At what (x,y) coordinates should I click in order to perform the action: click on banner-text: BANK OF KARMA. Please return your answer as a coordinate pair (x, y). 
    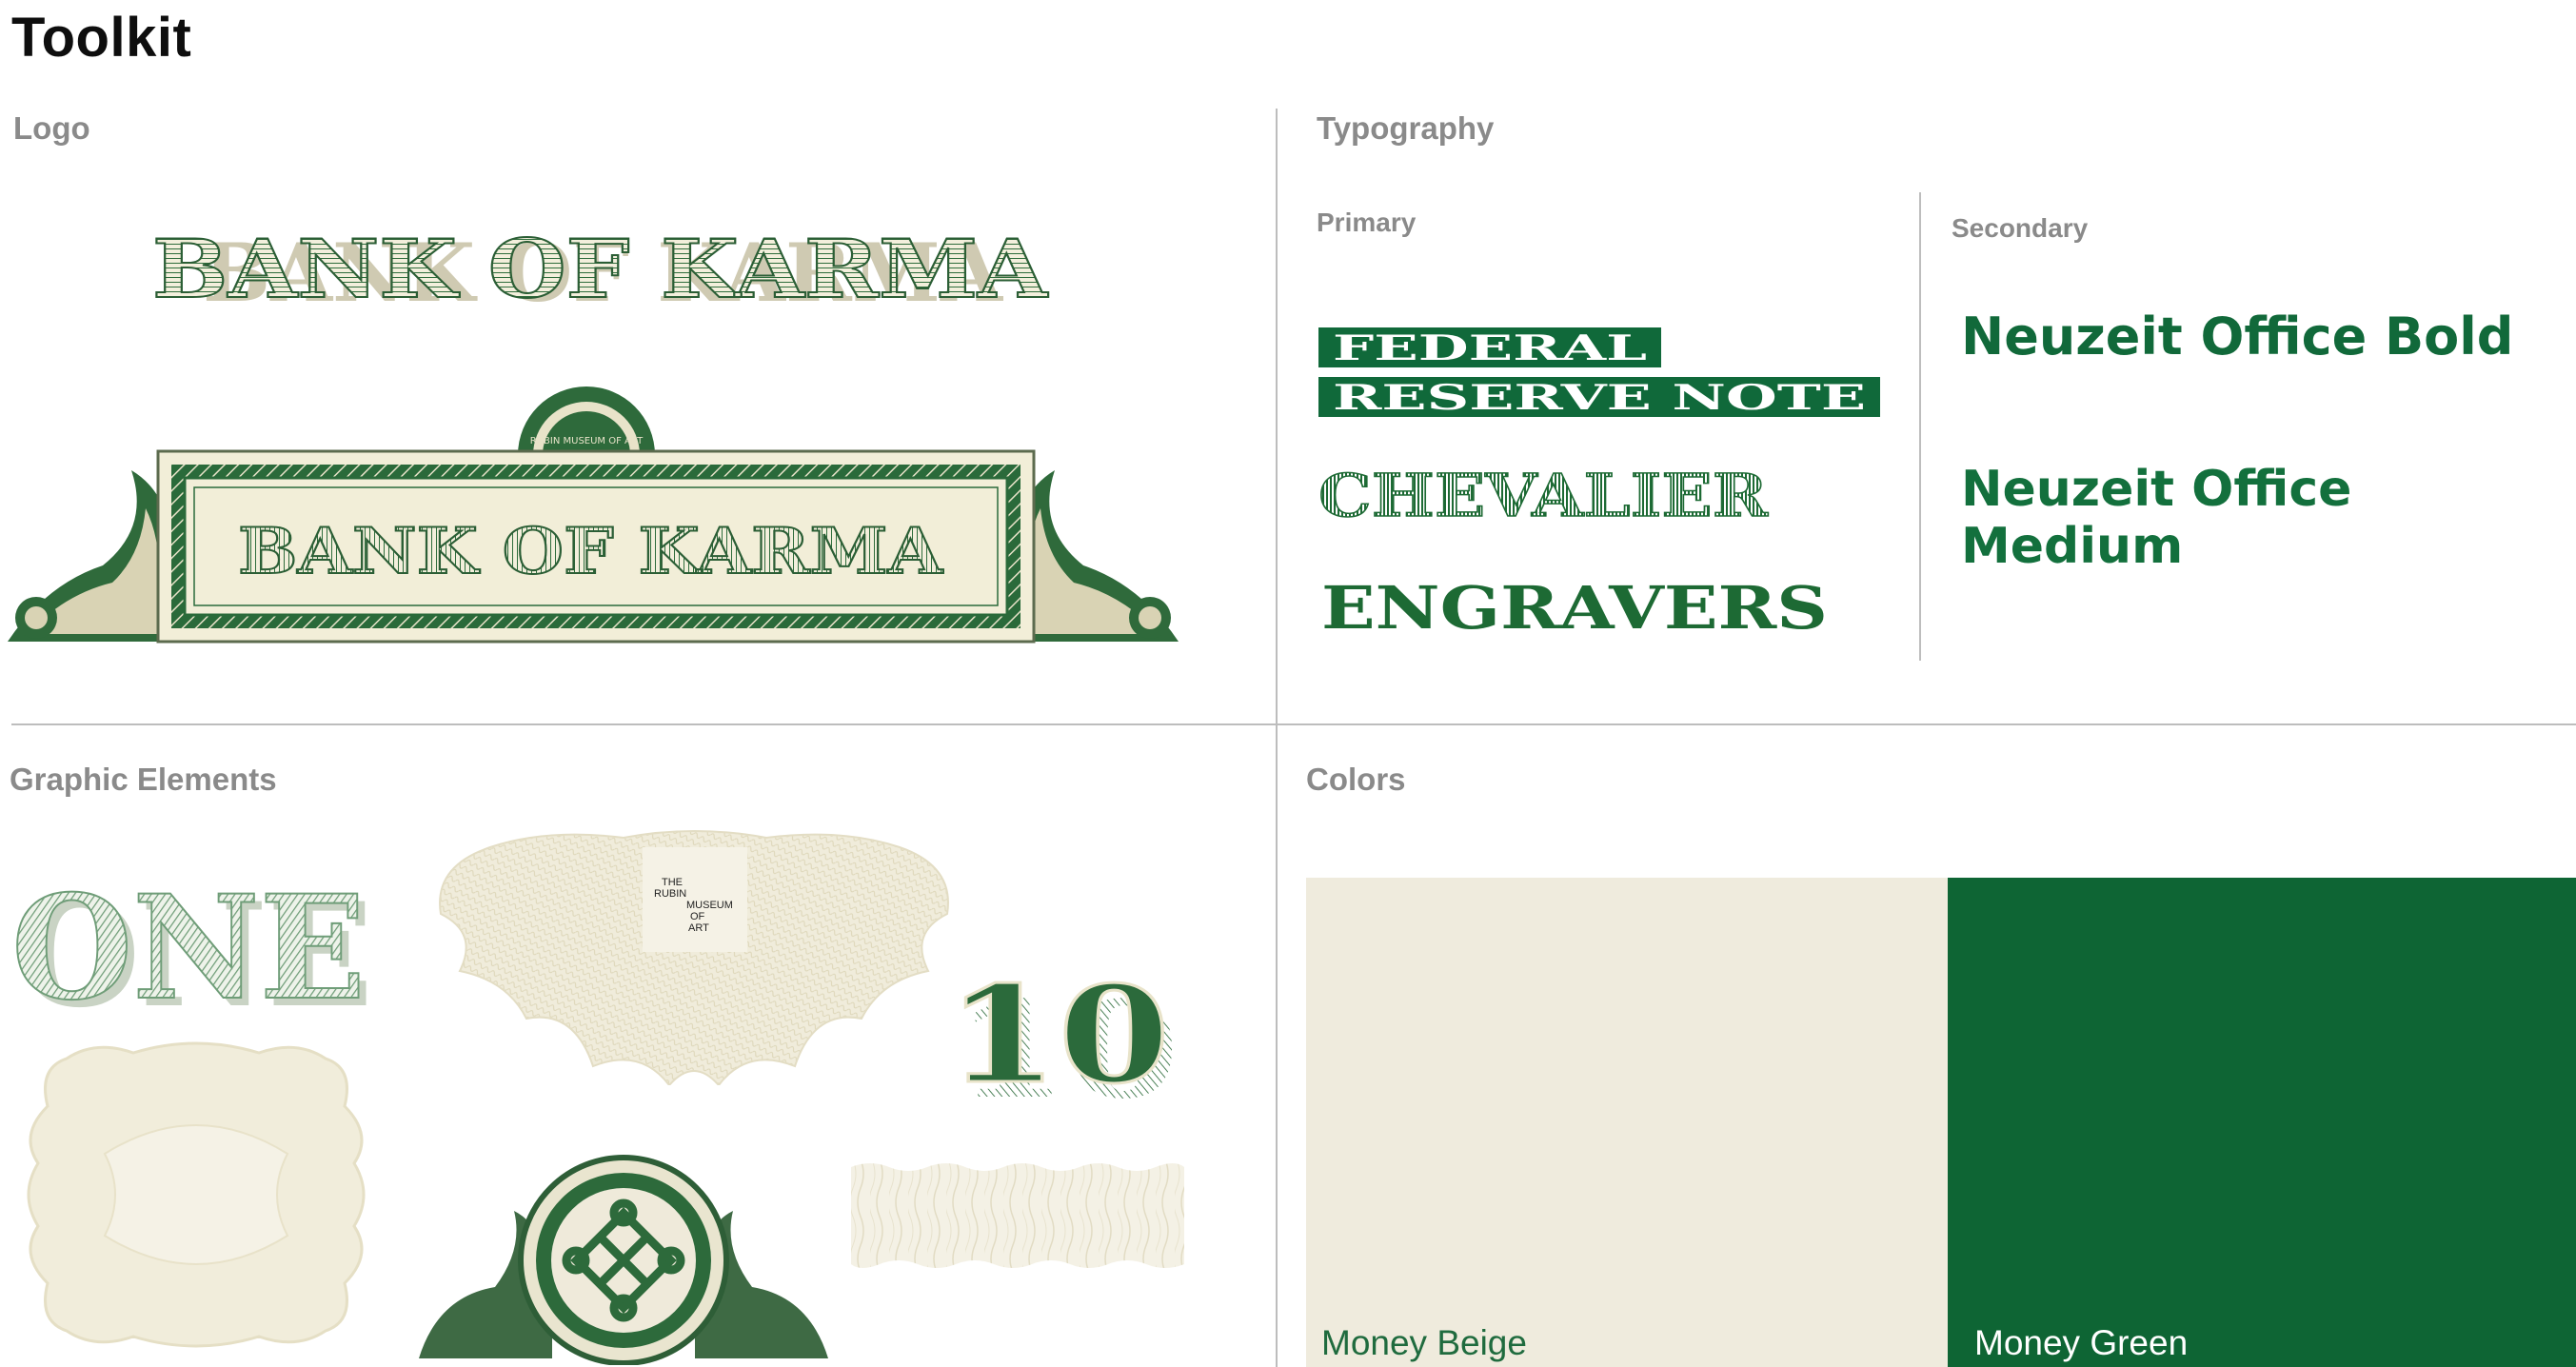
    Looking at the image, I should click on (590, 551).